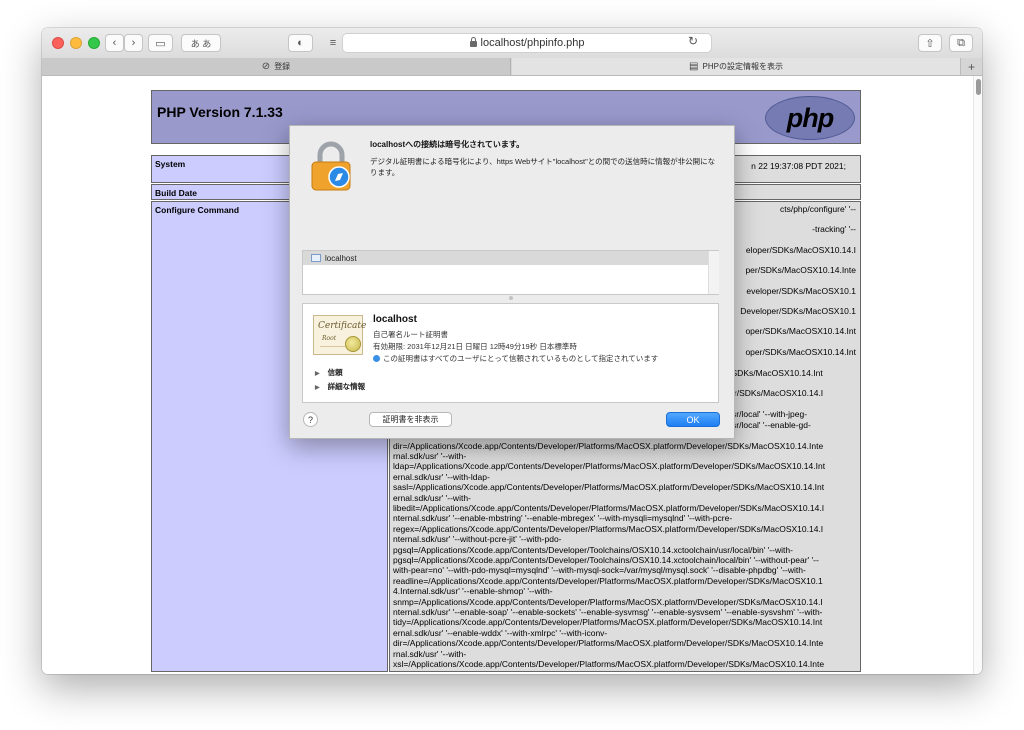  What do you see at coordinates (342, 326) in the screenshot?
I see `certificate-image-script: Certificate` at bounding box center [342, 326].